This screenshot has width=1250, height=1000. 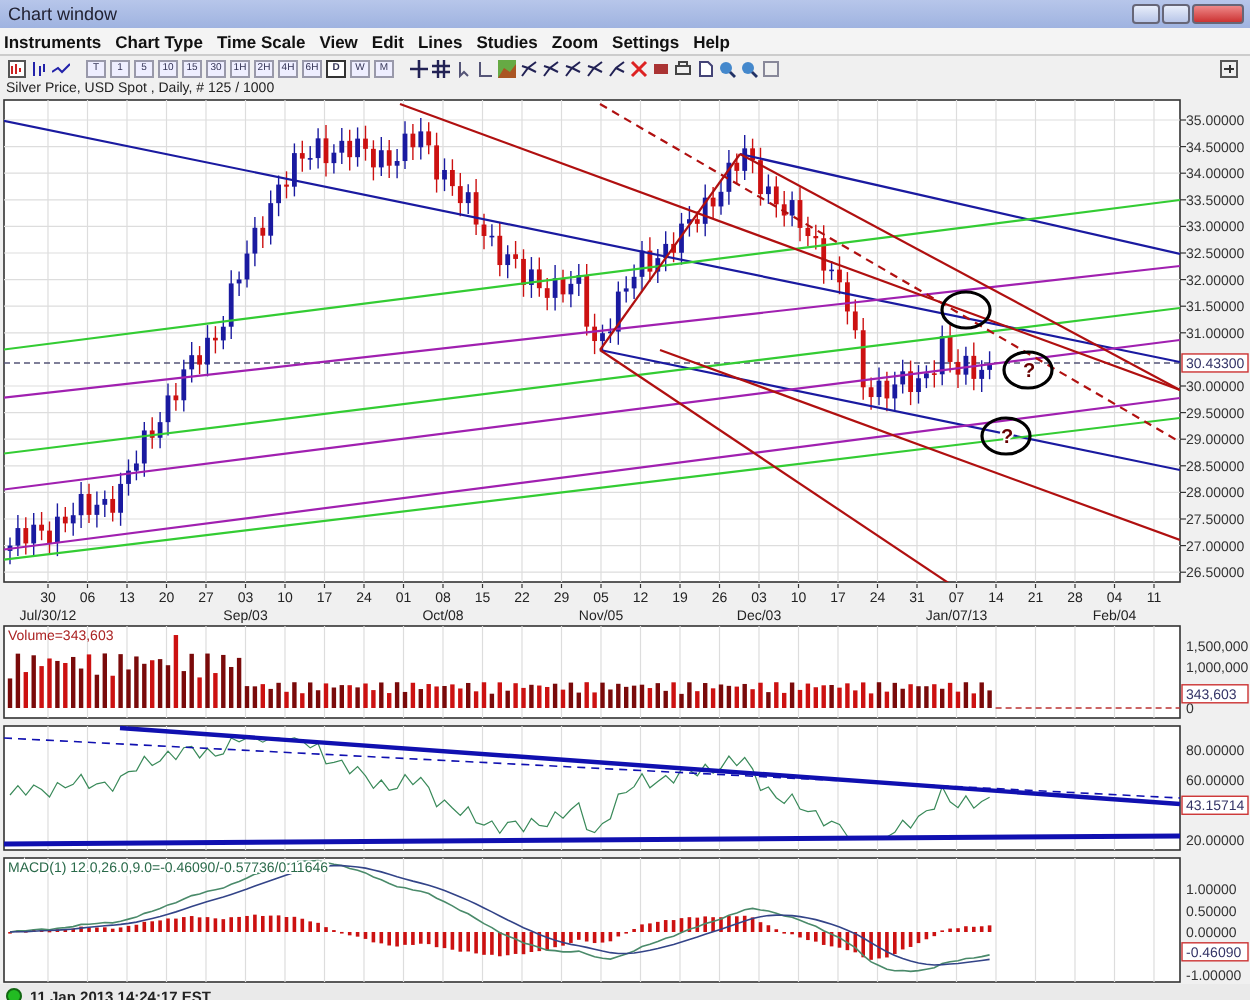 What do you see at coordinates (1029, 372) in the screenshot?
I see `question-mark: ?` at bounding box center [1029, 372].